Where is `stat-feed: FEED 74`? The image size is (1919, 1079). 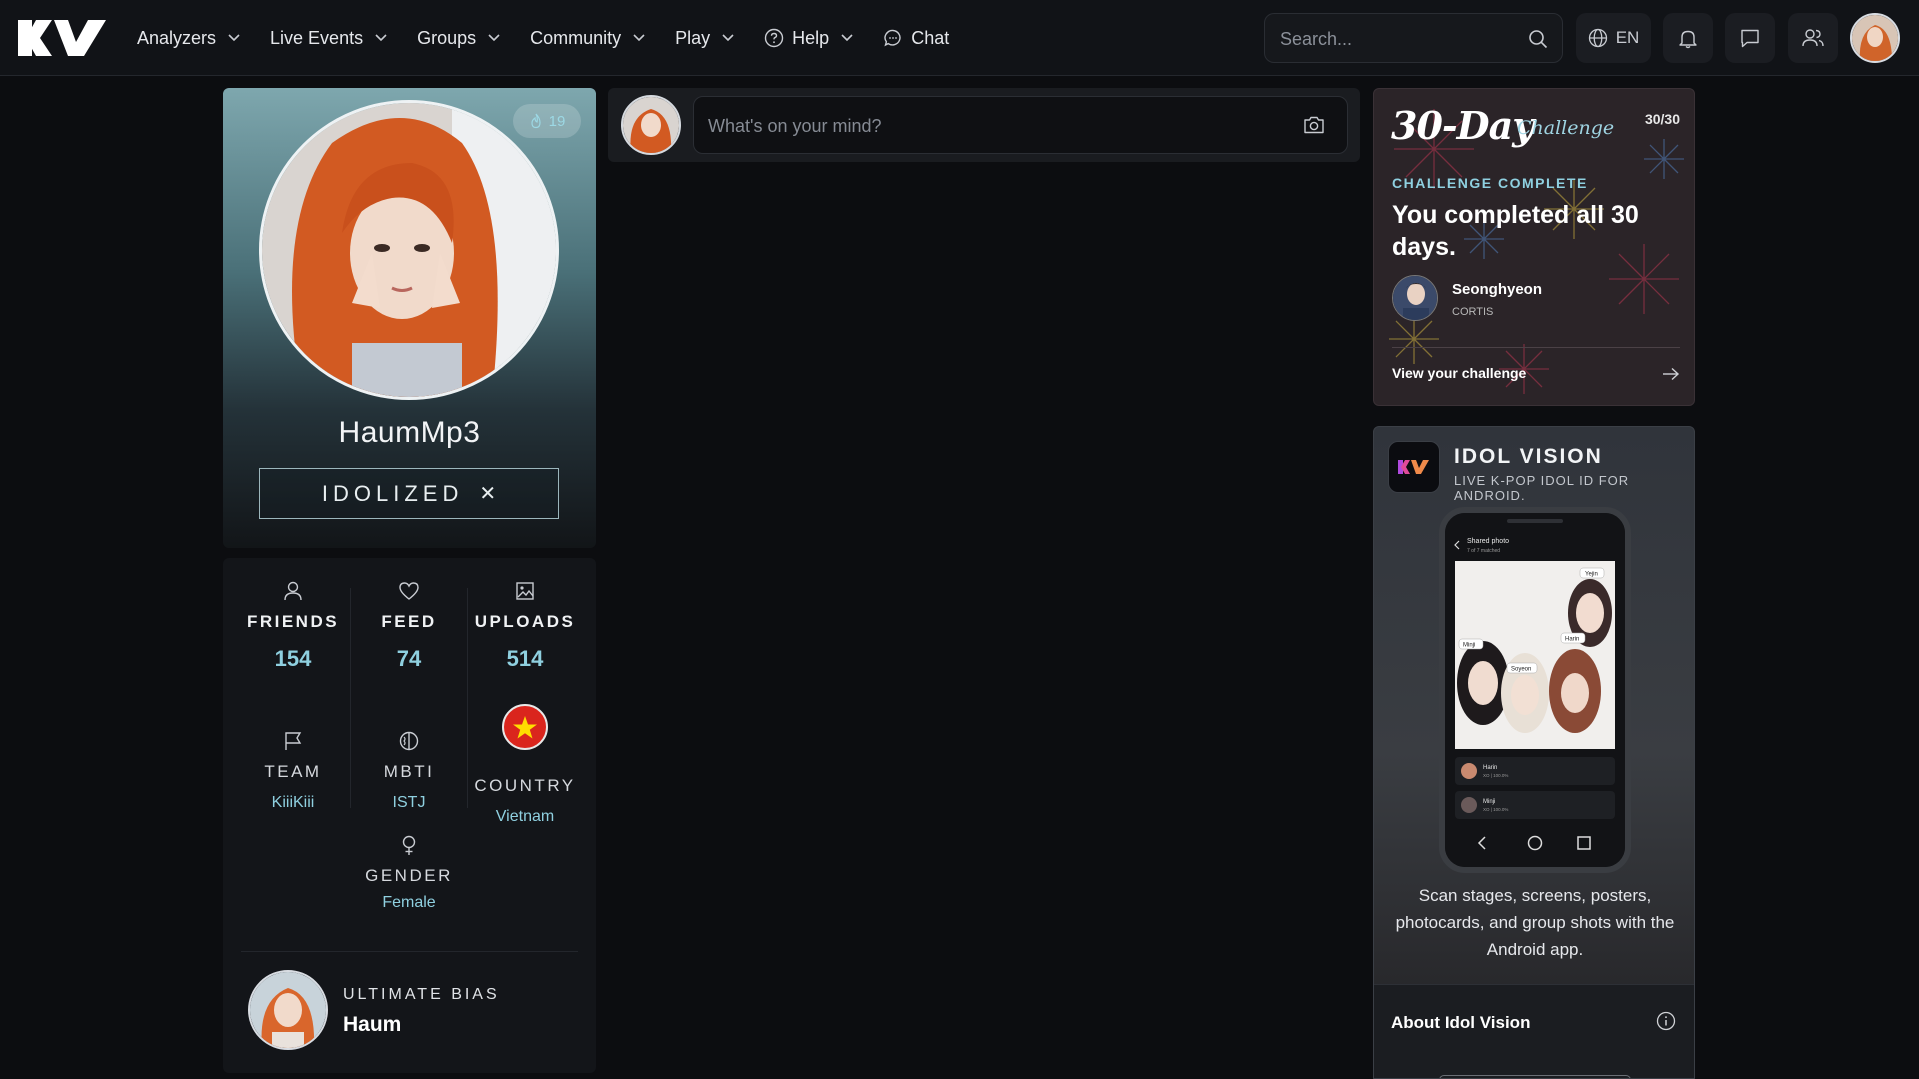 stat-feed: FEED 74 is located at coordinates (409, 626).